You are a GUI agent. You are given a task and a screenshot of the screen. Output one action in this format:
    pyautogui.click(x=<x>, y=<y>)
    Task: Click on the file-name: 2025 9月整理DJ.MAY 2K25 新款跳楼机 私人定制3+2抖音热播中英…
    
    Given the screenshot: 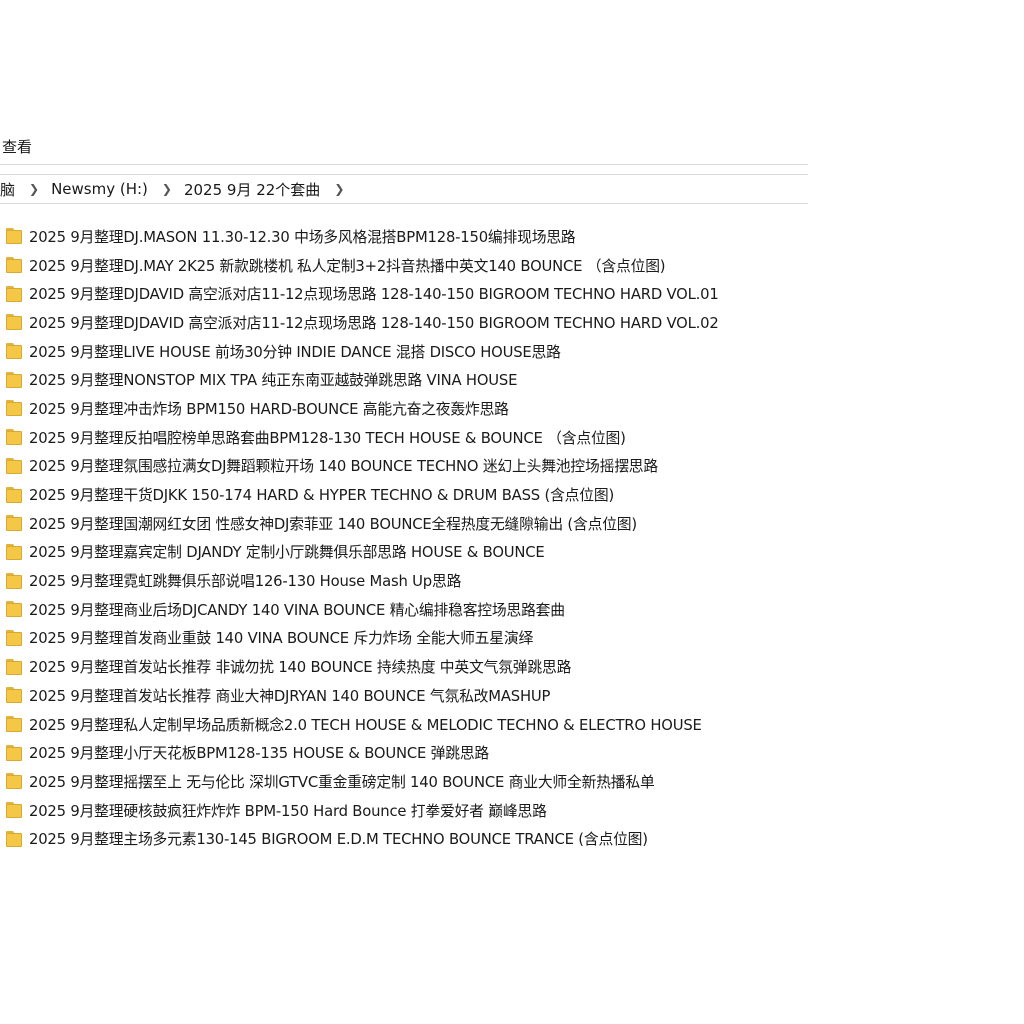 What is the action you would take?
    pyautogui.click(x=347, y=266)
    